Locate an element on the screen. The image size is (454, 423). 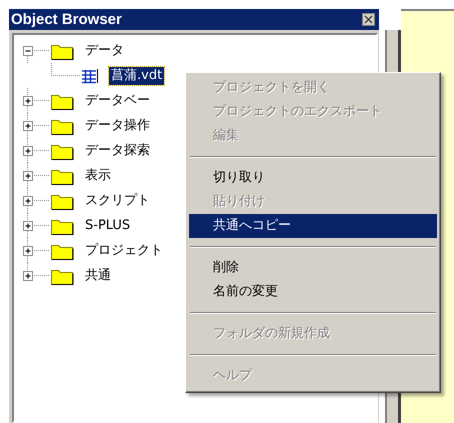
close-icon is located at coordinates (368, 19).